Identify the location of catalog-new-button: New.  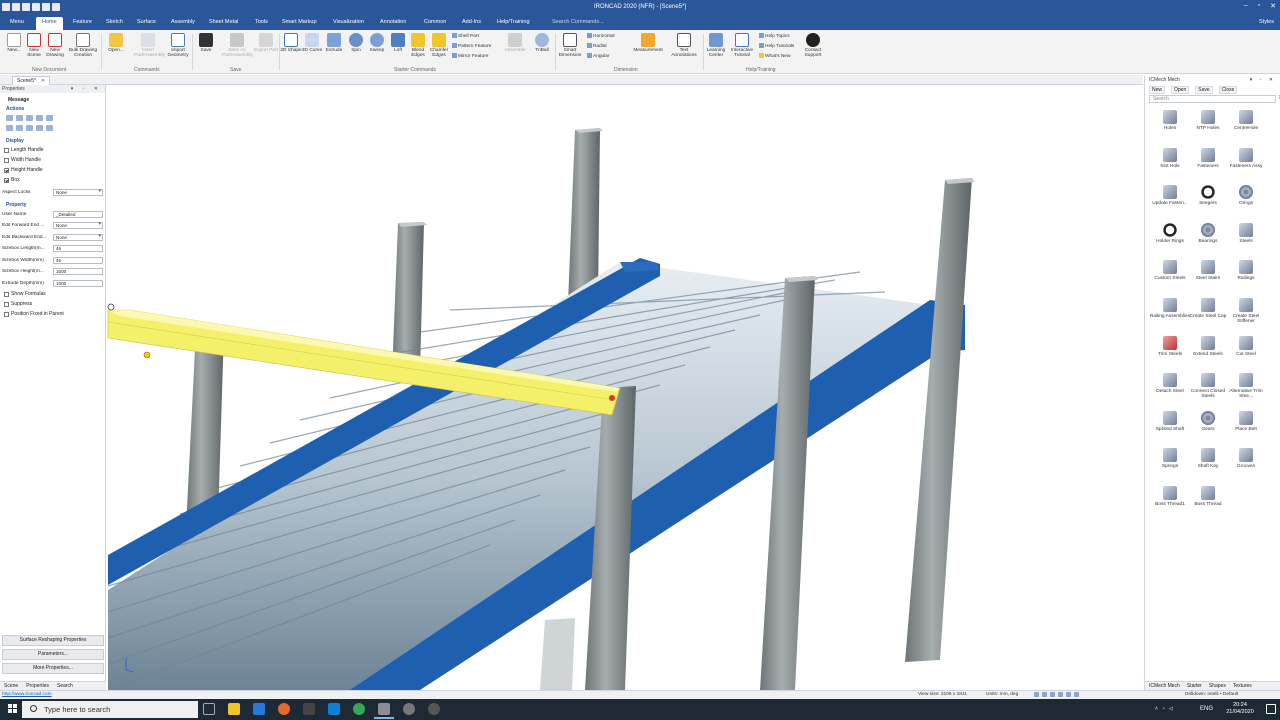
(1157, 90).